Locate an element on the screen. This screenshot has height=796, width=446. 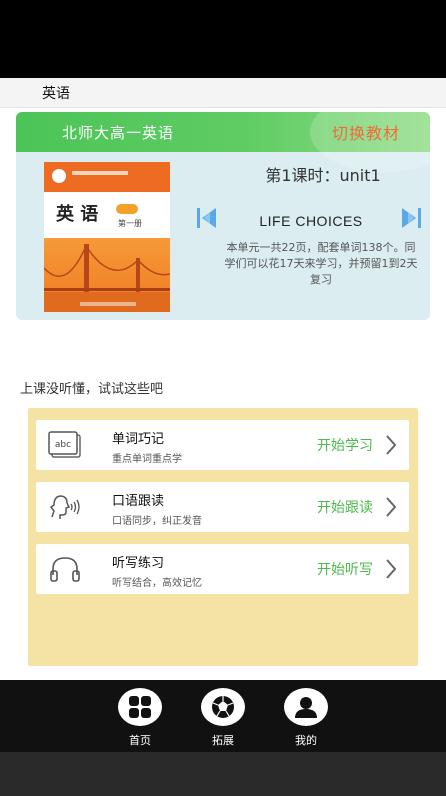
practice-item-vocabulary: abc 单词巧记 重点单词重点学 开始学习 is located at coordinates (222, 445).